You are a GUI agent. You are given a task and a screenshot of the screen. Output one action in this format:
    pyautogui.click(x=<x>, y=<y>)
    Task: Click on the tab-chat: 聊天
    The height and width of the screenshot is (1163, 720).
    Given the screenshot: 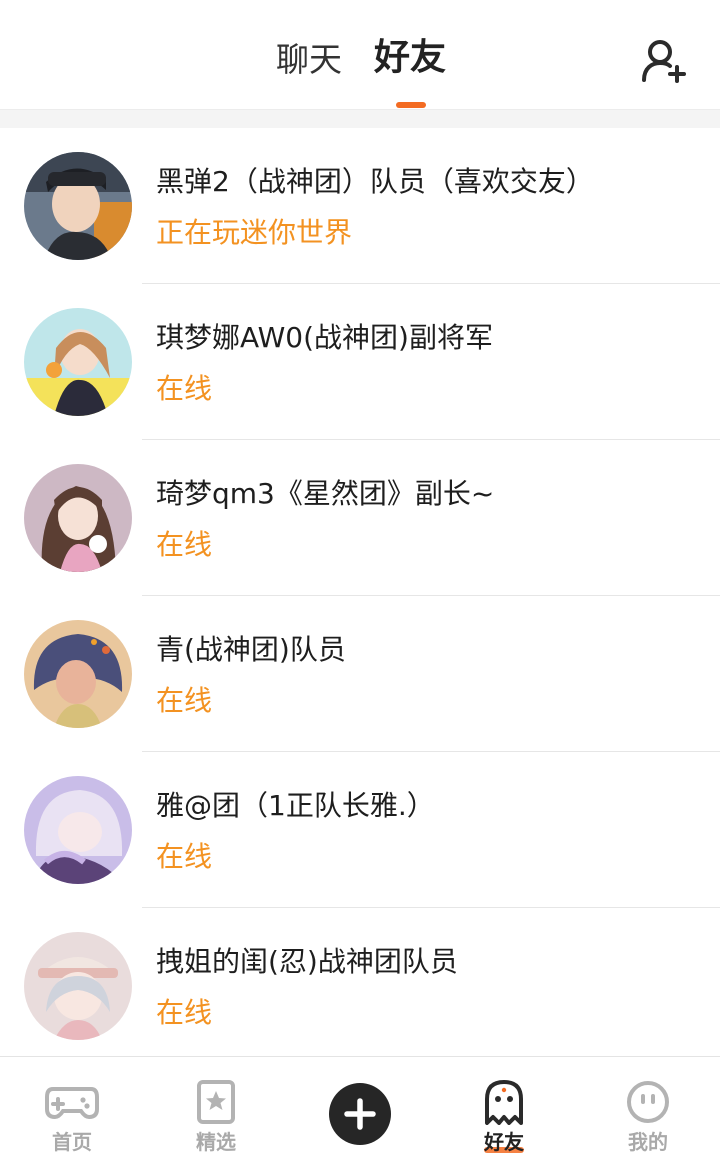 What is the action you would take?
    pyautogui.click(x=309, y=60)
    